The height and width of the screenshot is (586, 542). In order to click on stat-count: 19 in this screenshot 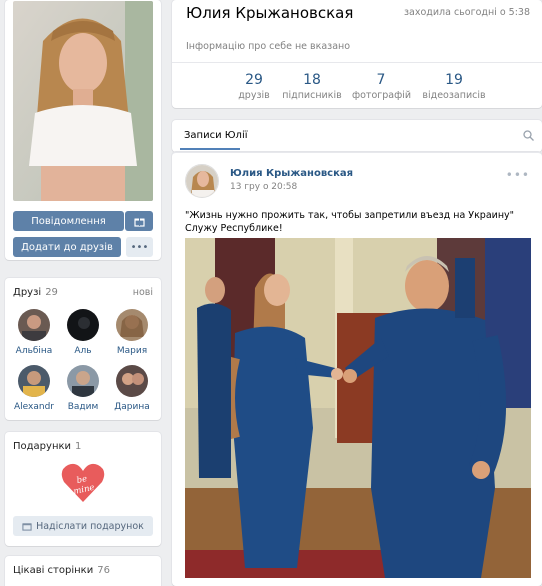, I will do `click(454, 80)`.